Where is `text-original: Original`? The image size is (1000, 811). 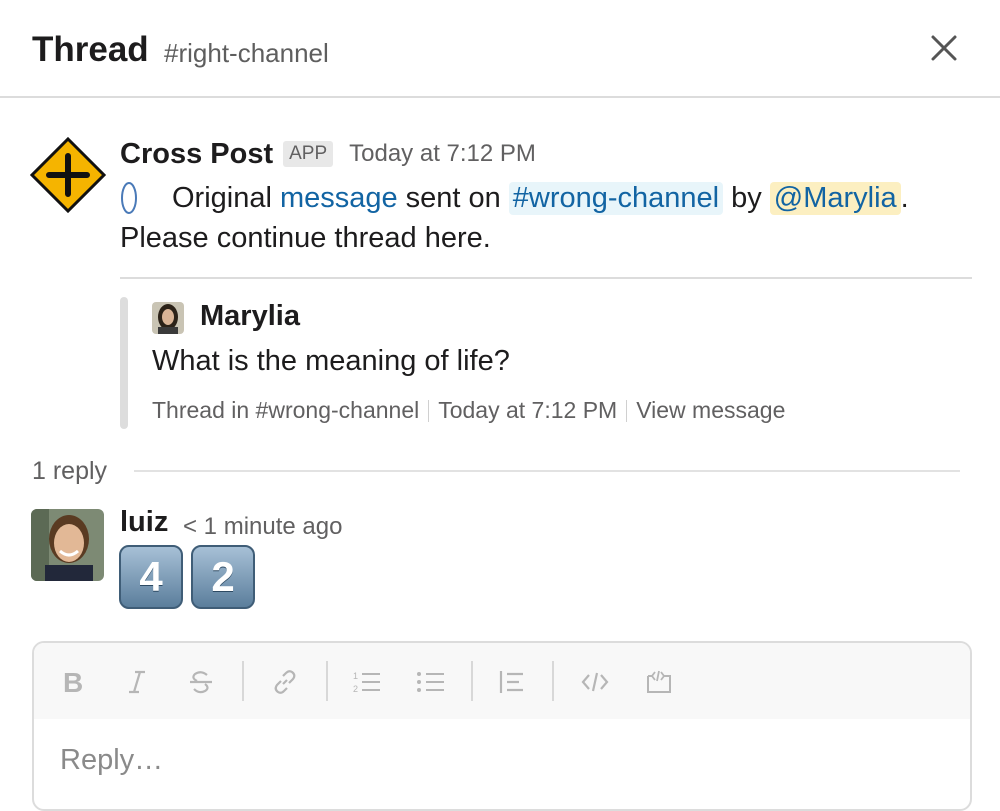
text-original: Original is located at coordinates (222, 197).